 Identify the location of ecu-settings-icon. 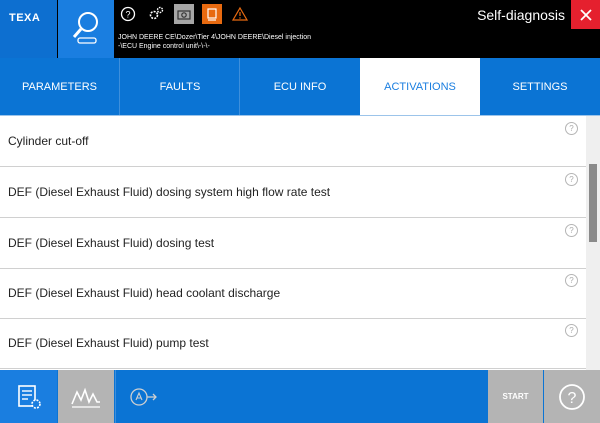
(29, 396).